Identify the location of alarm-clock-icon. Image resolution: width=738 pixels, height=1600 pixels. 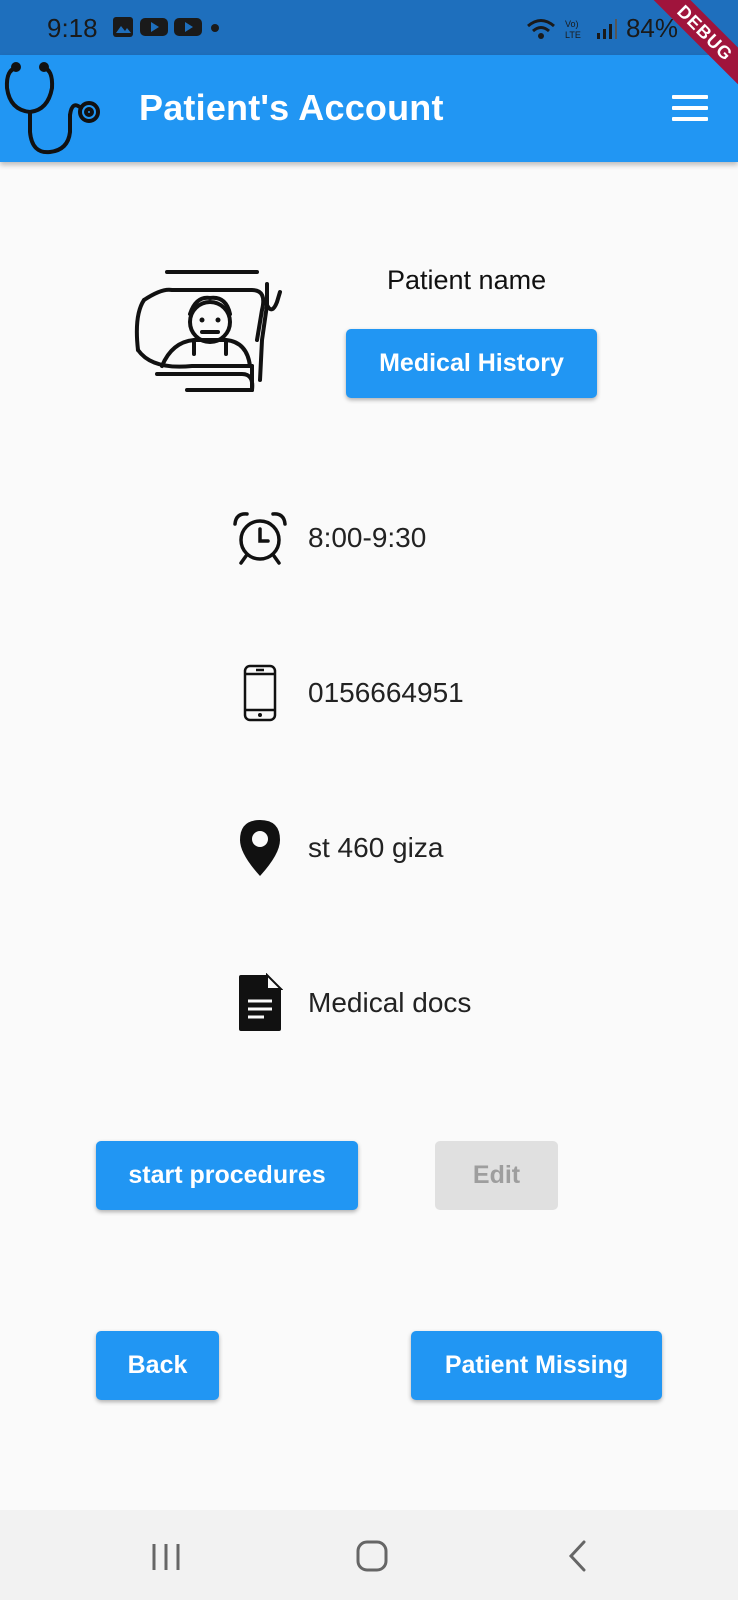
(260, 538).